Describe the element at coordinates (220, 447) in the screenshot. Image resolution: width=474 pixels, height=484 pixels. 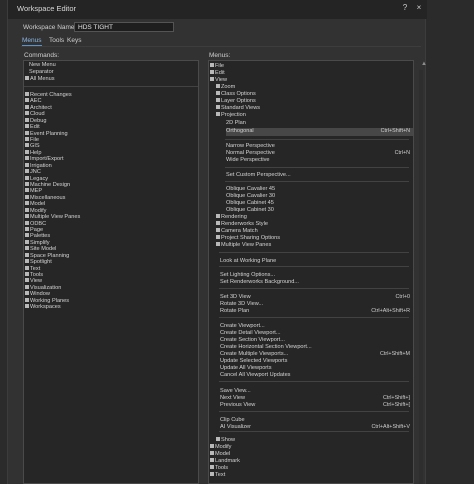
I see `menu-tree-item: Modify` at that location.